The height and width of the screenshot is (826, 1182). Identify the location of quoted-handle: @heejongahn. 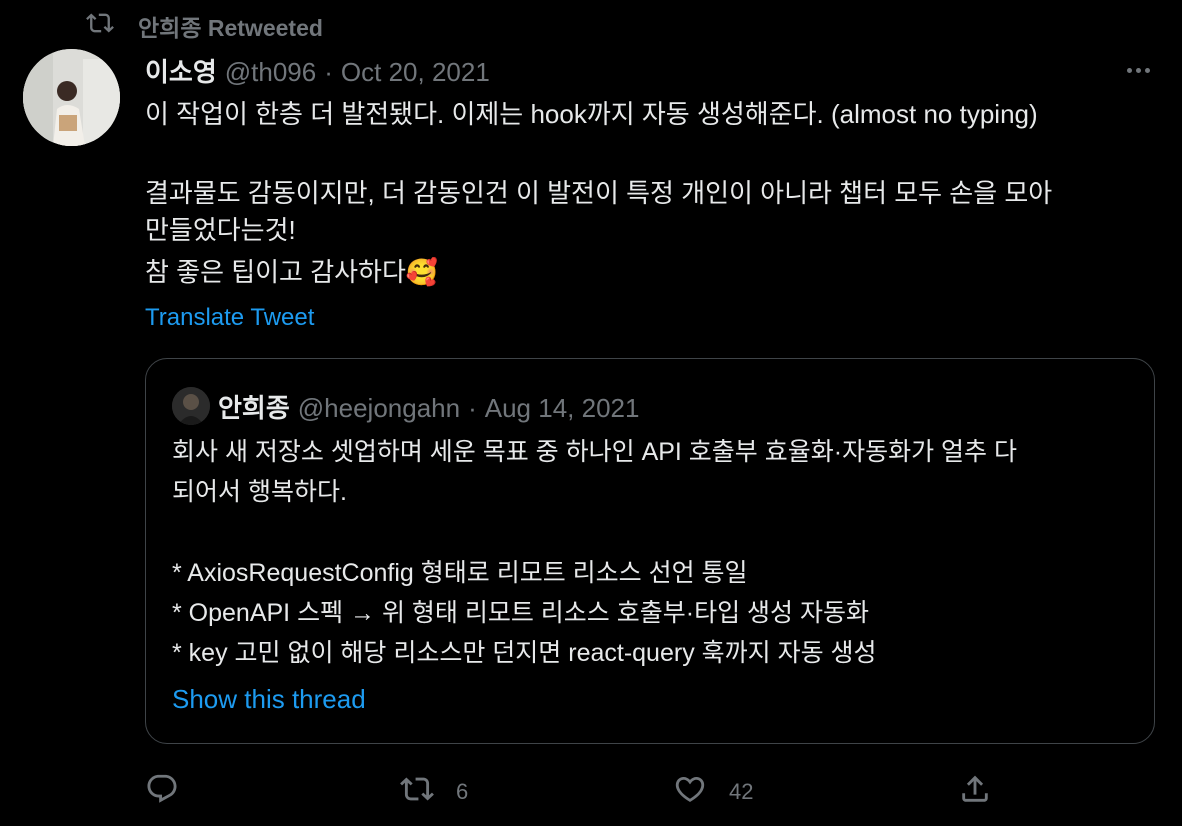
(379, 408).